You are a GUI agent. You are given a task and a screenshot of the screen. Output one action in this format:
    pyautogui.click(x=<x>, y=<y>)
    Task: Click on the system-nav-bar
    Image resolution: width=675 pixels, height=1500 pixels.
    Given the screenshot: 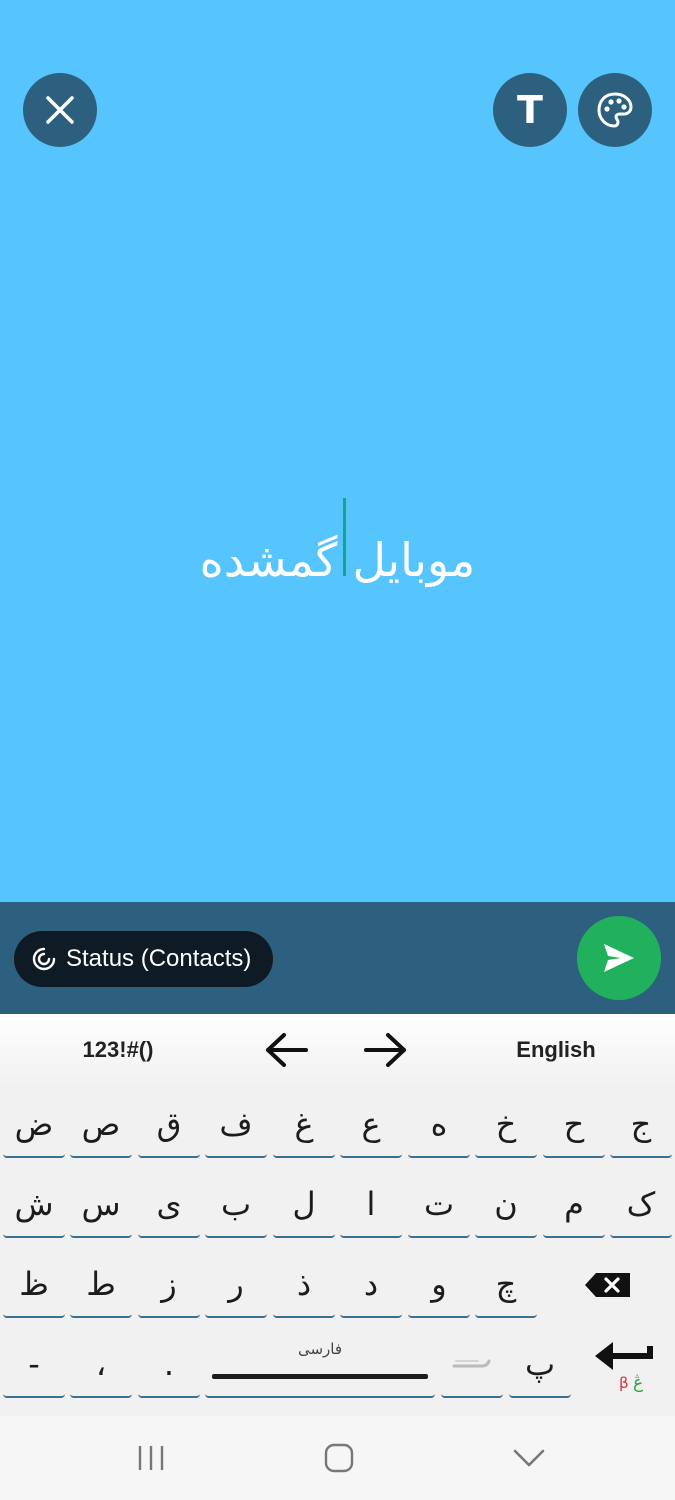 What is the action you would take?
    pyautogui.click(x=337, y=1458)
    